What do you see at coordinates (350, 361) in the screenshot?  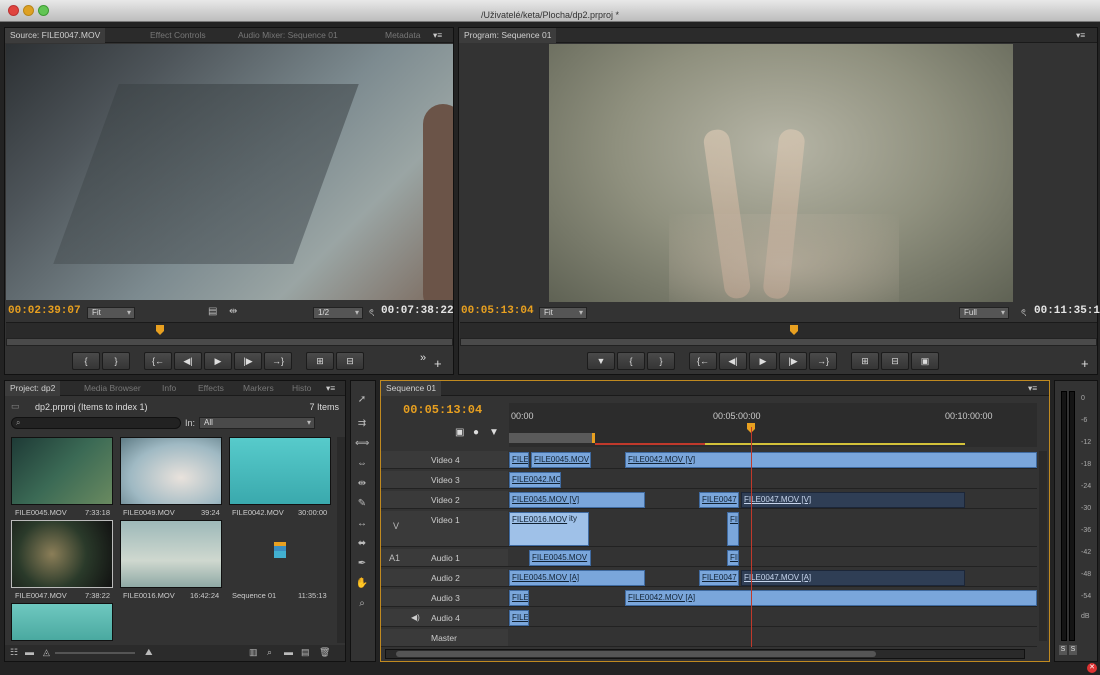 I see `overwrite-button: ⊟` at bounding box center [350, 361].